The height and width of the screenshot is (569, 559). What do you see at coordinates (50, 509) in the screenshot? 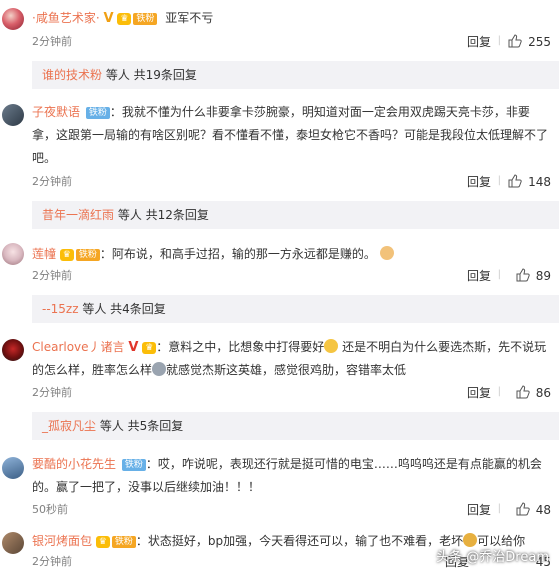
I see `timestamp: 50秒前` at bounding box center [50, 509].